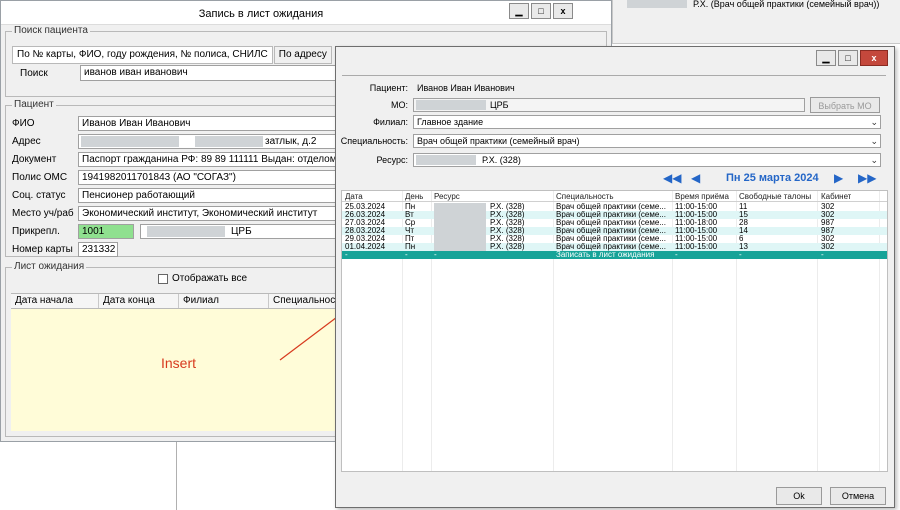 This screenshot has height=510, width=900. I want to click on resource-select: Р.Х. (328) ⌄, so click(647, 160).